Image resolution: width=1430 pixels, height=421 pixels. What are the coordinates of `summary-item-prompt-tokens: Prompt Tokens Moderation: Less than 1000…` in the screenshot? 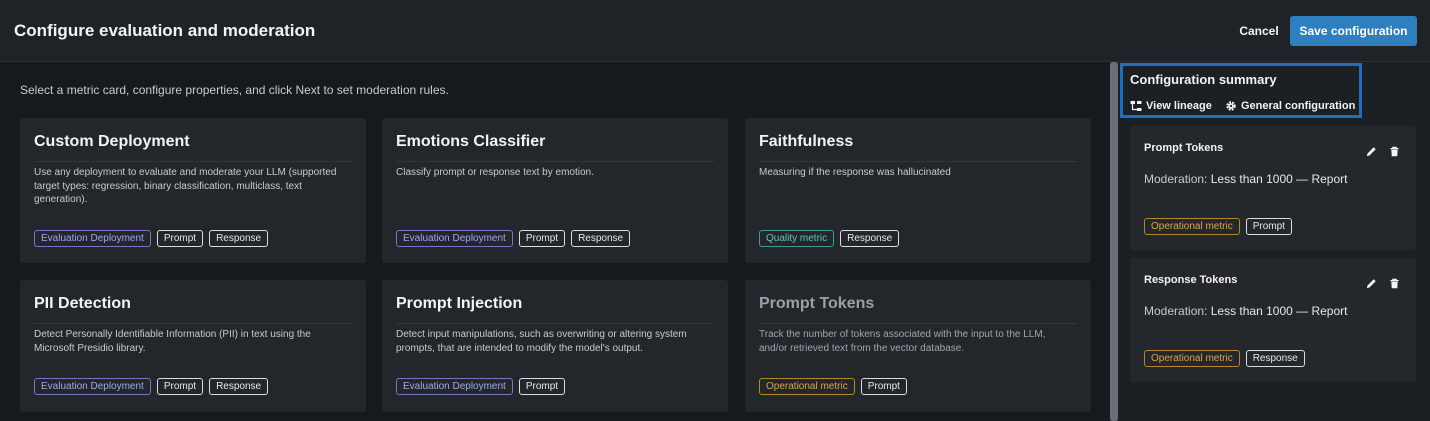 It's located at (1273, 188).